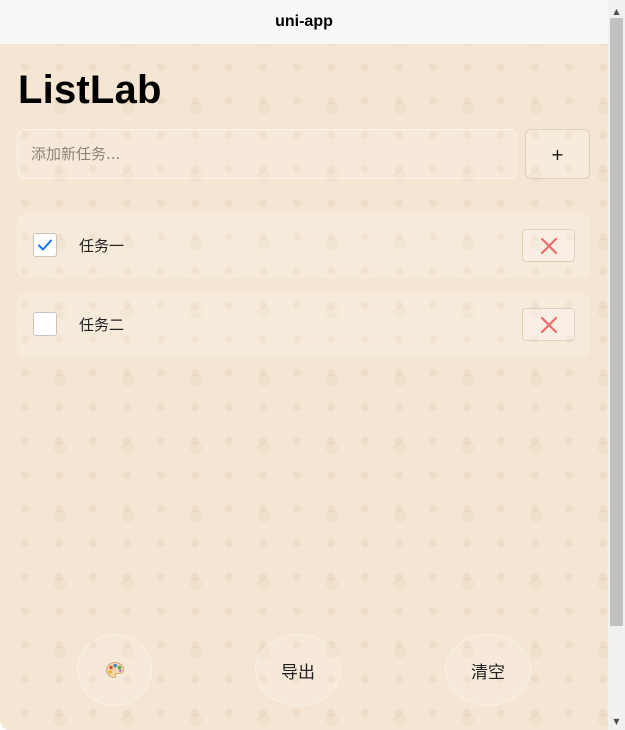 The height and width of the screenshot is (730, 625). What do you see at coordinates (298, 670) in the screenshot?
I see `export-button: 导出` at bounding box center [298, 670].